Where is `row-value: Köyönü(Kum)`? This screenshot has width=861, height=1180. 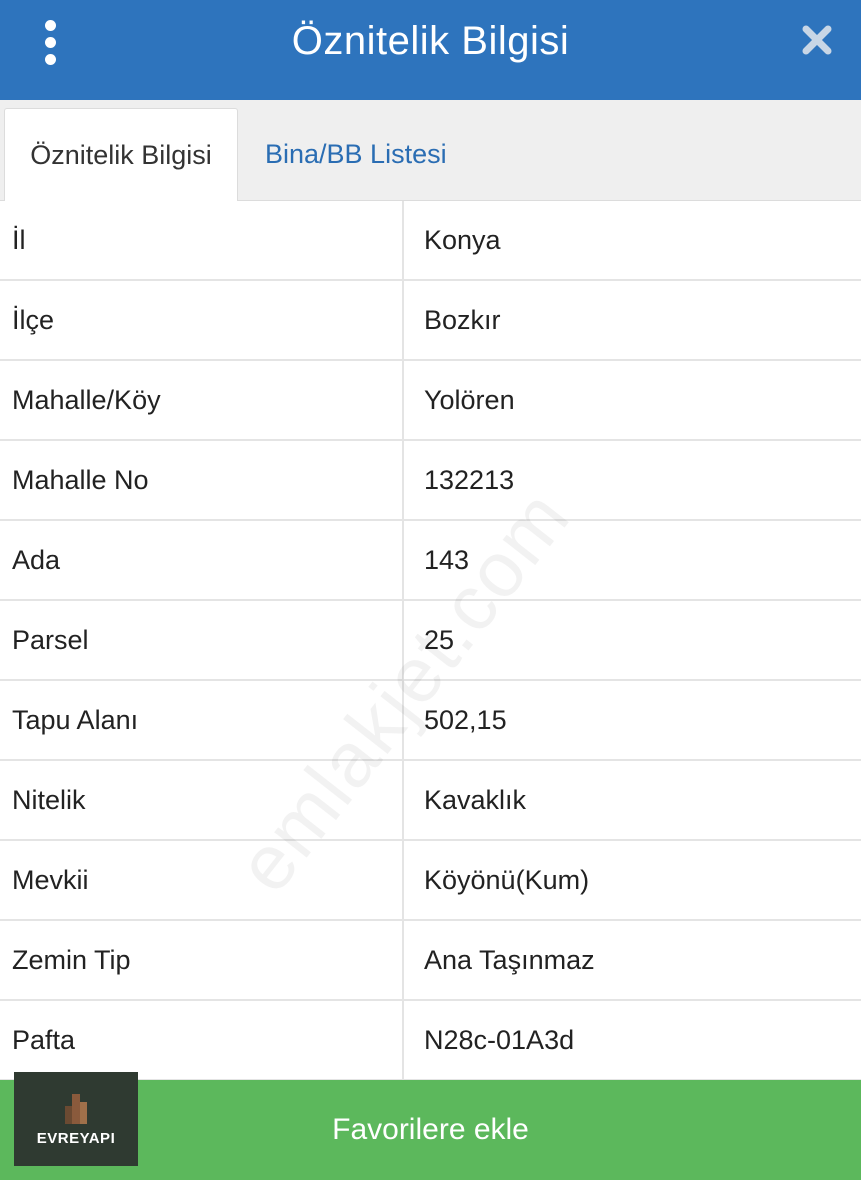 row-value: Köyönü(Kum) is located at coordinates (507, 879).